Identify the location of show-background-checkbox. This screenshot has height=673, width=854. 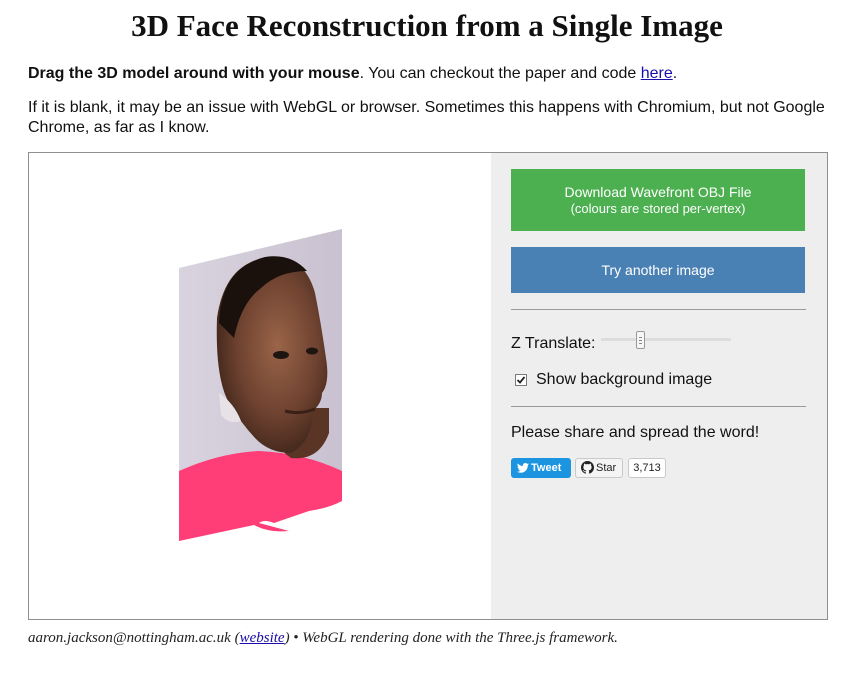
(521, 380).